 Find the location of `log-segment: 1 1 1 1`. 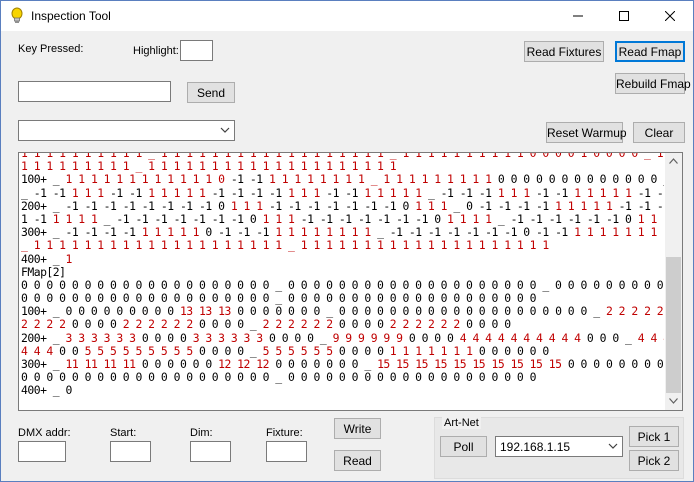

log-segment: 1 1 1 1 is located at coordinates (78, 219).